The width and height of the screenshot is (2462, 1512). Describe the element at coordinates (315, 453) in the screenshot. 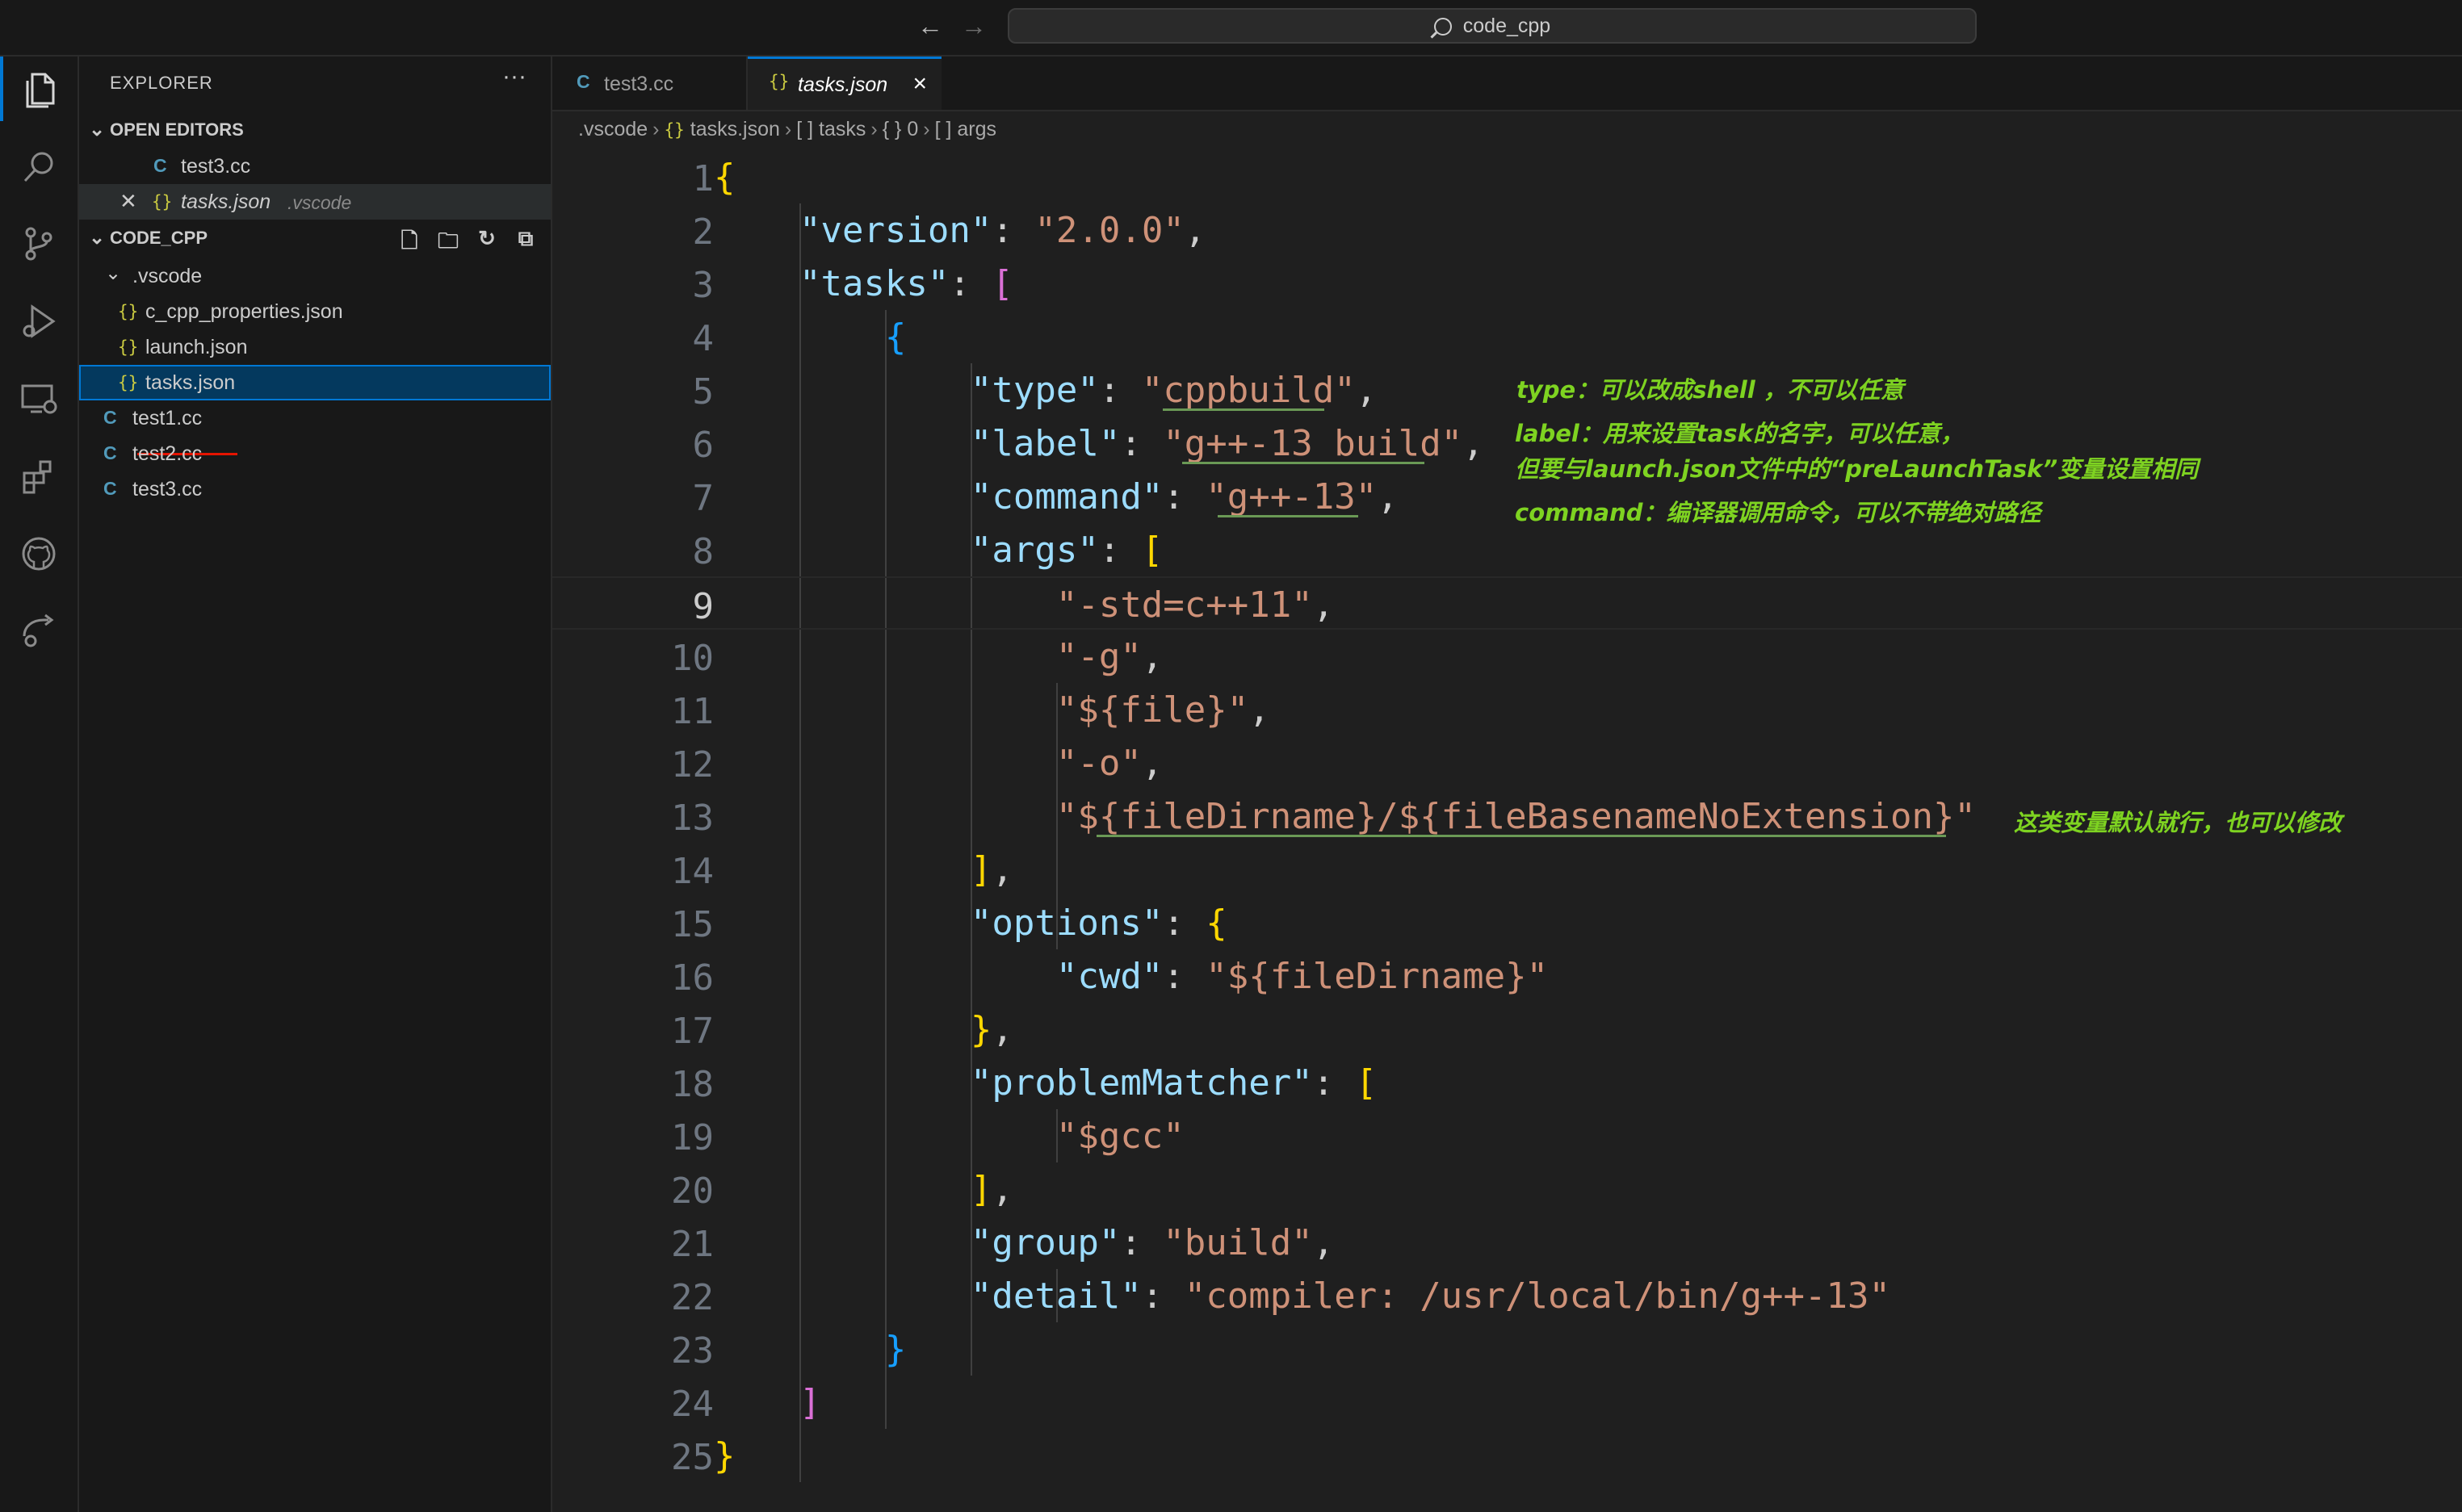

I see `tree-file: C test2.cc` at that location.